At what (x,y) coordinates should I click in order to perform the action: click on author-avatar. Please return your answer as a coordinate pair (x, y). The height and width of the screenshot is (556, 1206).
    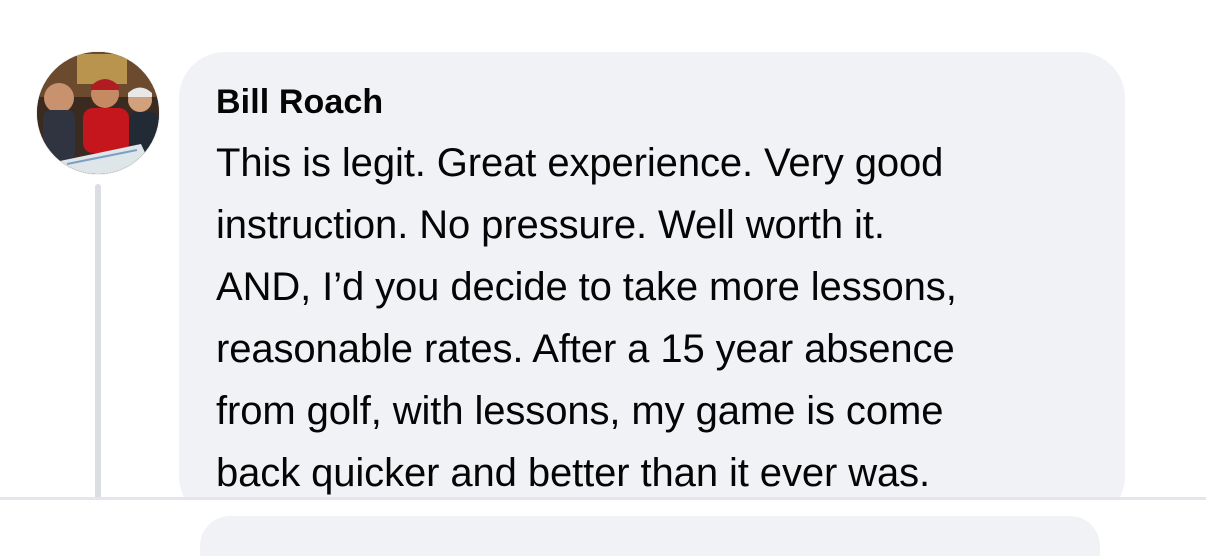
    Looking at the image, I should click on (98, 113).